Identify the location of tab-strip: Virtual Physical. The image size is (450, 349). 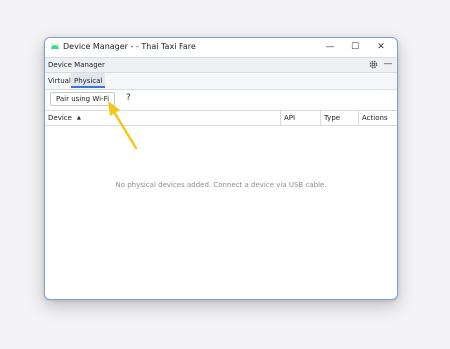
(221, 81).